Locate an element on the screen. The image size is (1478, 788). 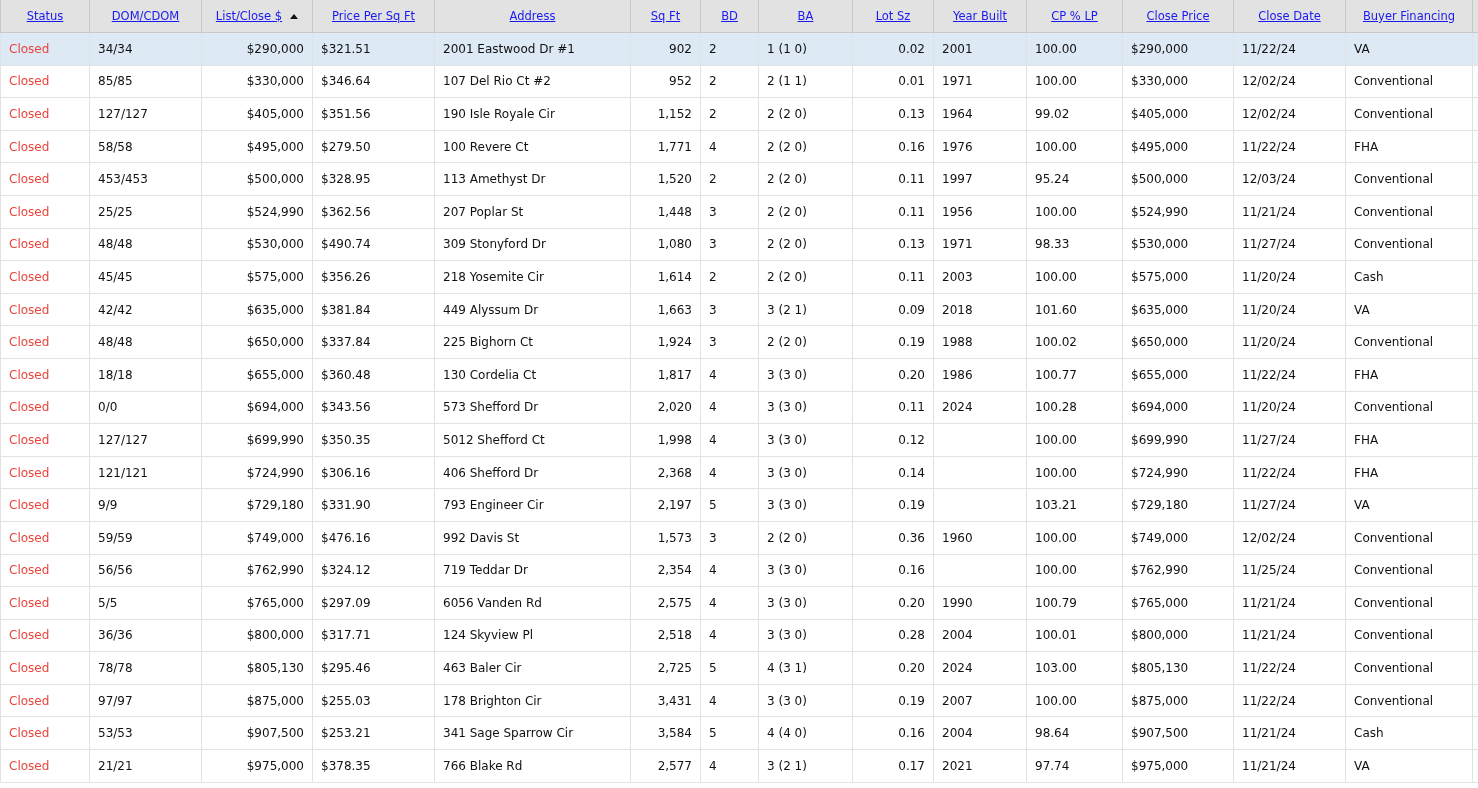
cell-text: $694,000 is located at coordinates (275, 407).